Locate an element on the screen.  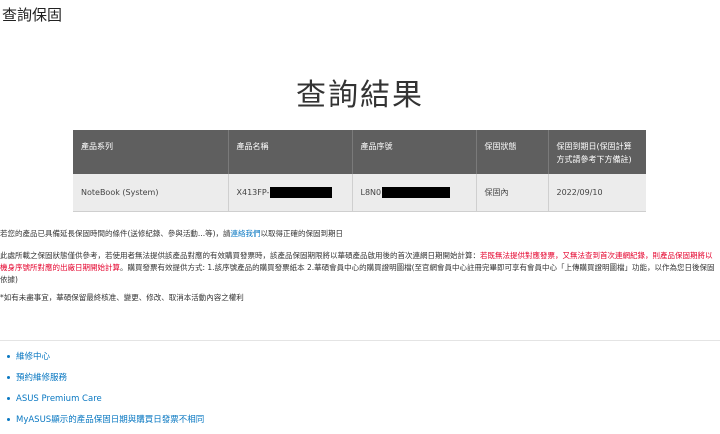
link-repair-appointment: 預約維修服務 is located at coordinates (41, 378).